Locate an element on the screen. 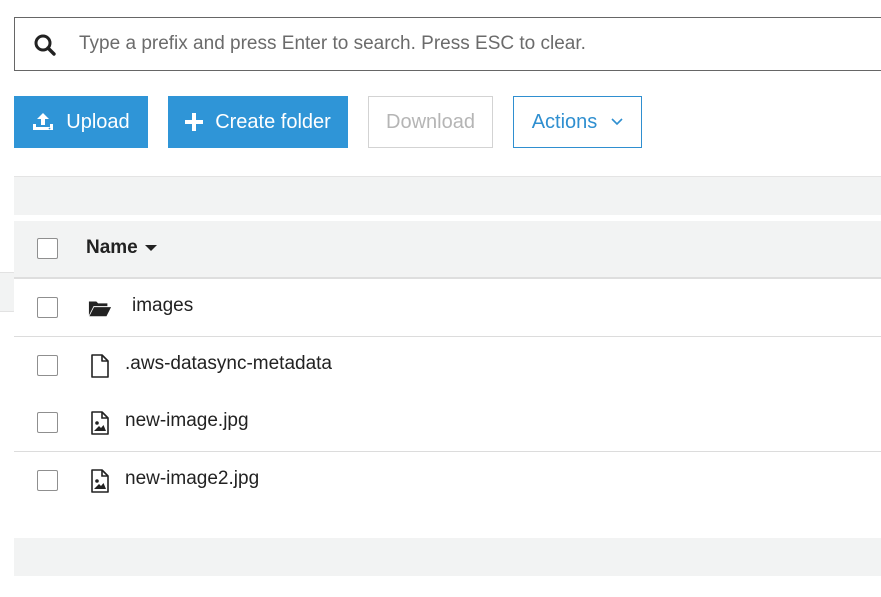  download-button: Download is located at coordinates (430, 122).